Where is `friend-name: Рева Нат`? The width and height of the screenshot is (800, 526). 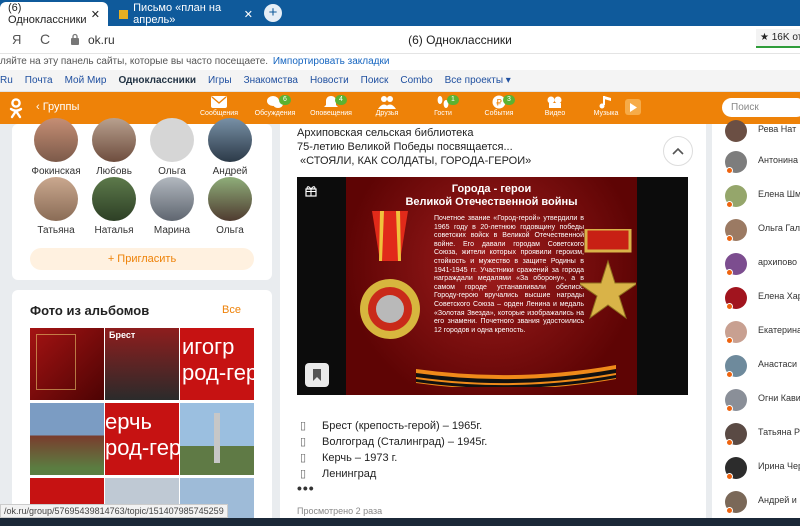
friend-name: Рева Нат is located at coordinates (777, 129).